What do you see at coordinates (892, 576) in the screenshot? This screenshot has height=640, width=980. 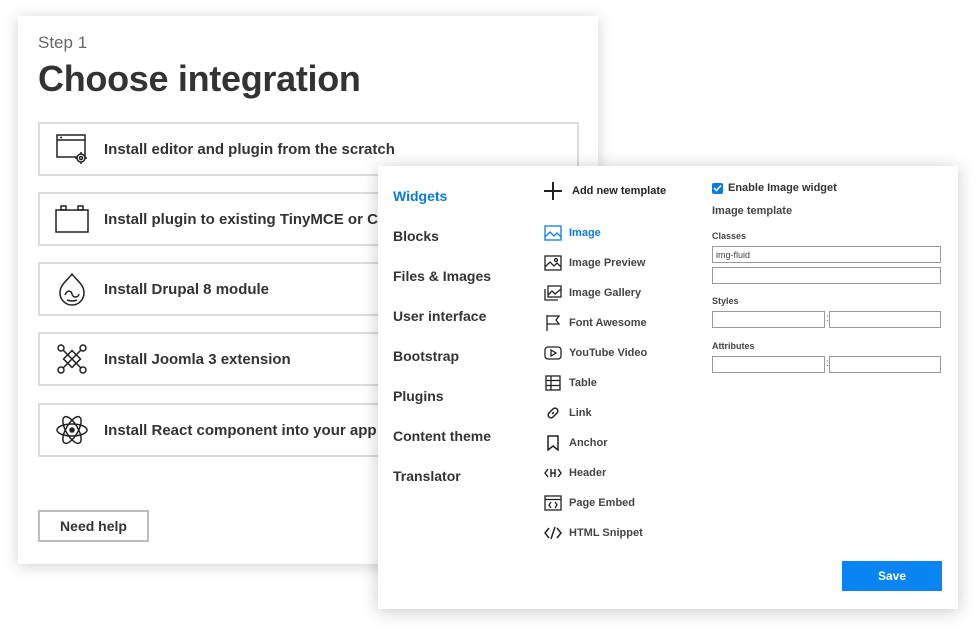 I see `save-button: Save` at bounding box center [892, 576].